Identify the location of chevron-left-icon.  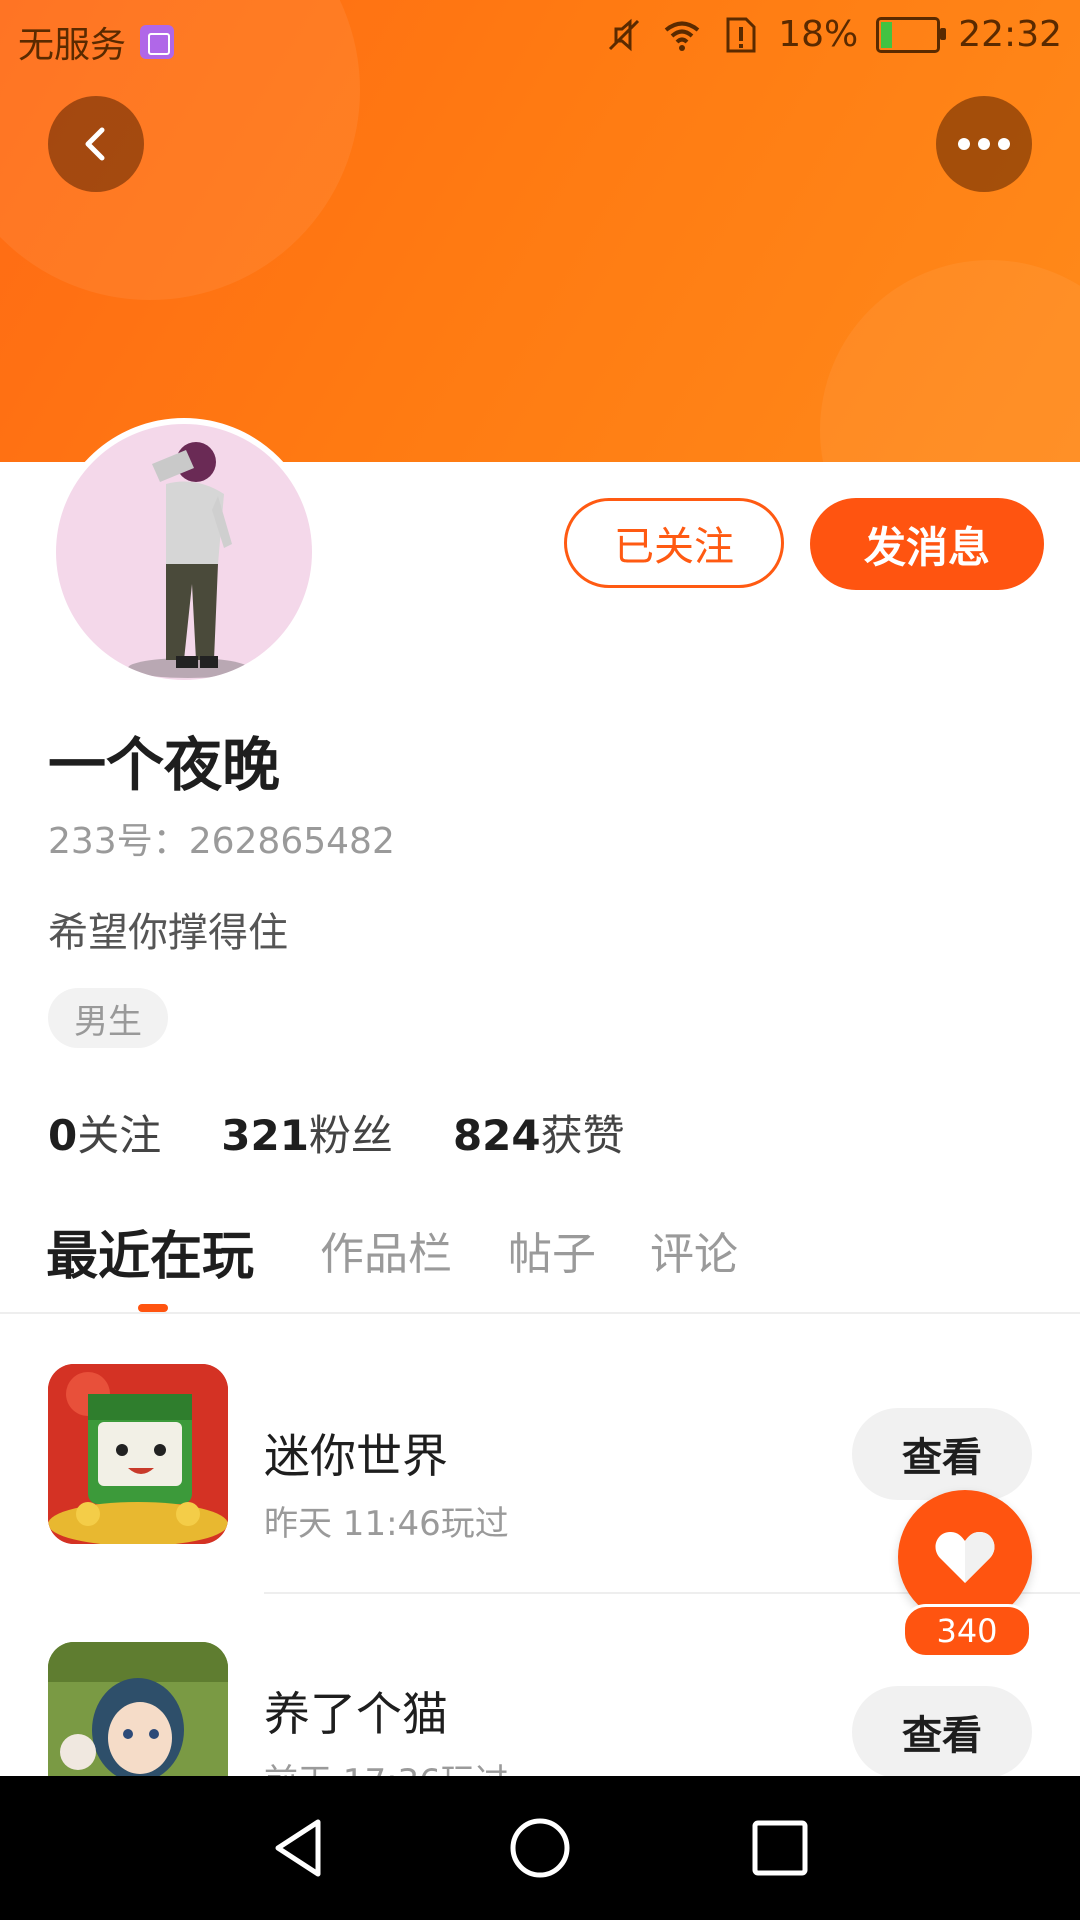
(95, 144).